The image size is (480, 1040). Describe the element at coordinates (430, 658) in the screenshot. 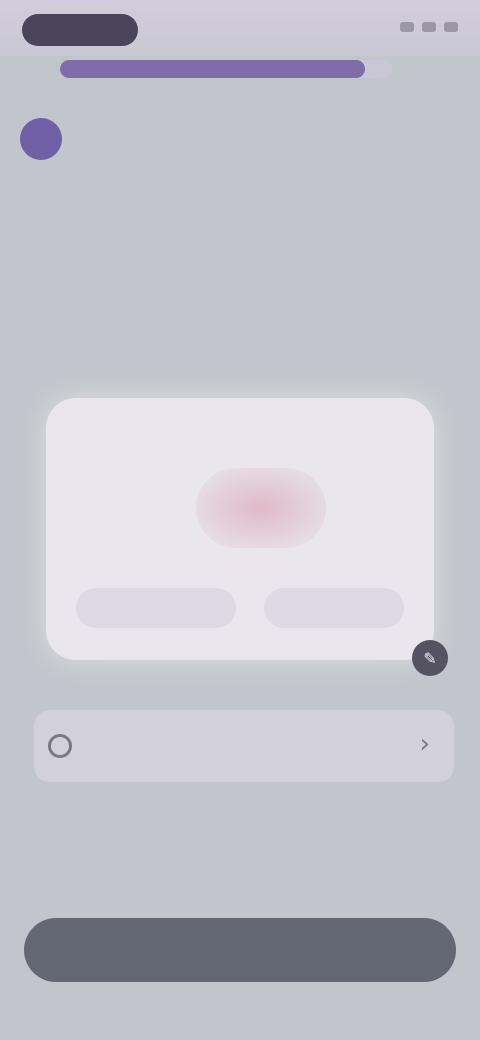

I see `edit-icon: ✎` at that location.